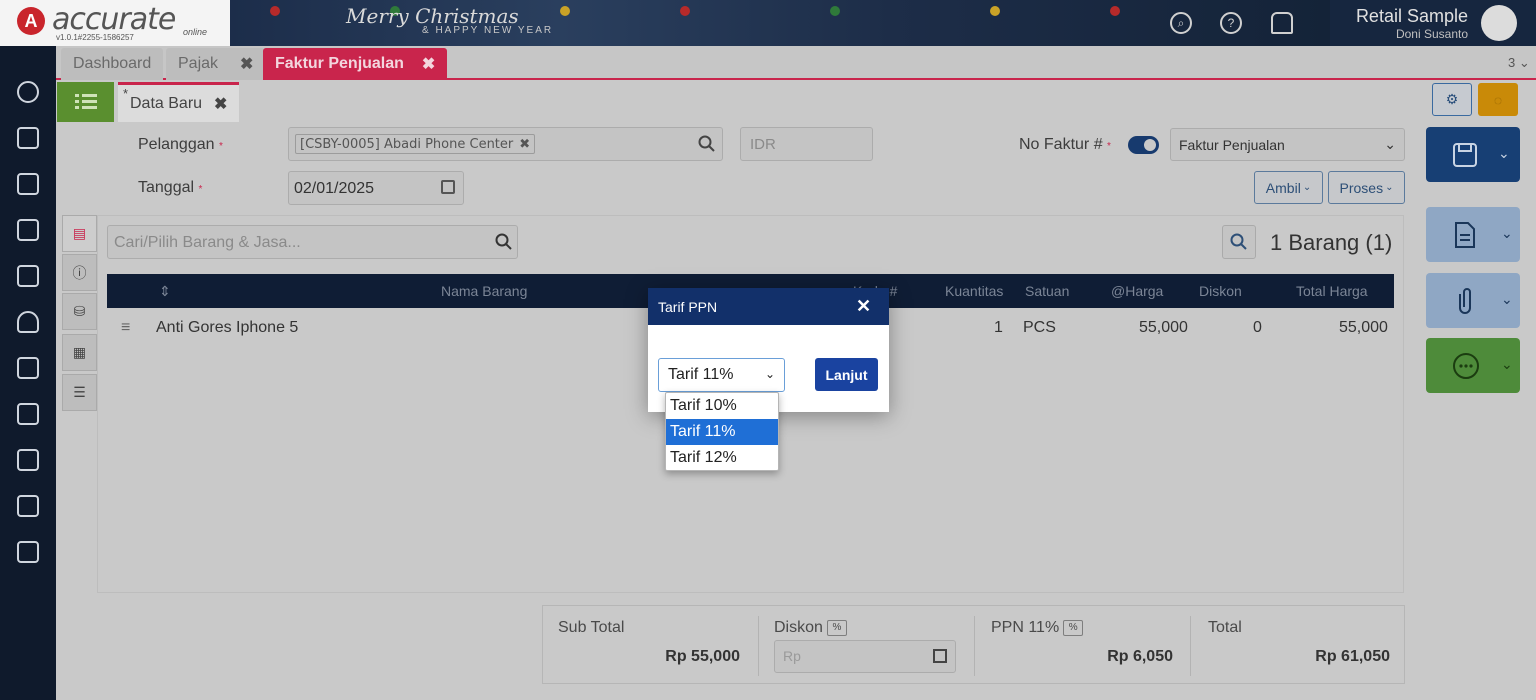 The width and height of the screenshot is (1536, 700). I want to click on calendar-icon, so click(448, 187).